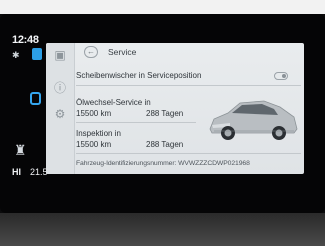 The image size is (325, 246). Describe the element at coordinates (281, 76) in the screenshot. I see `wiper-service-toggle` at that location.